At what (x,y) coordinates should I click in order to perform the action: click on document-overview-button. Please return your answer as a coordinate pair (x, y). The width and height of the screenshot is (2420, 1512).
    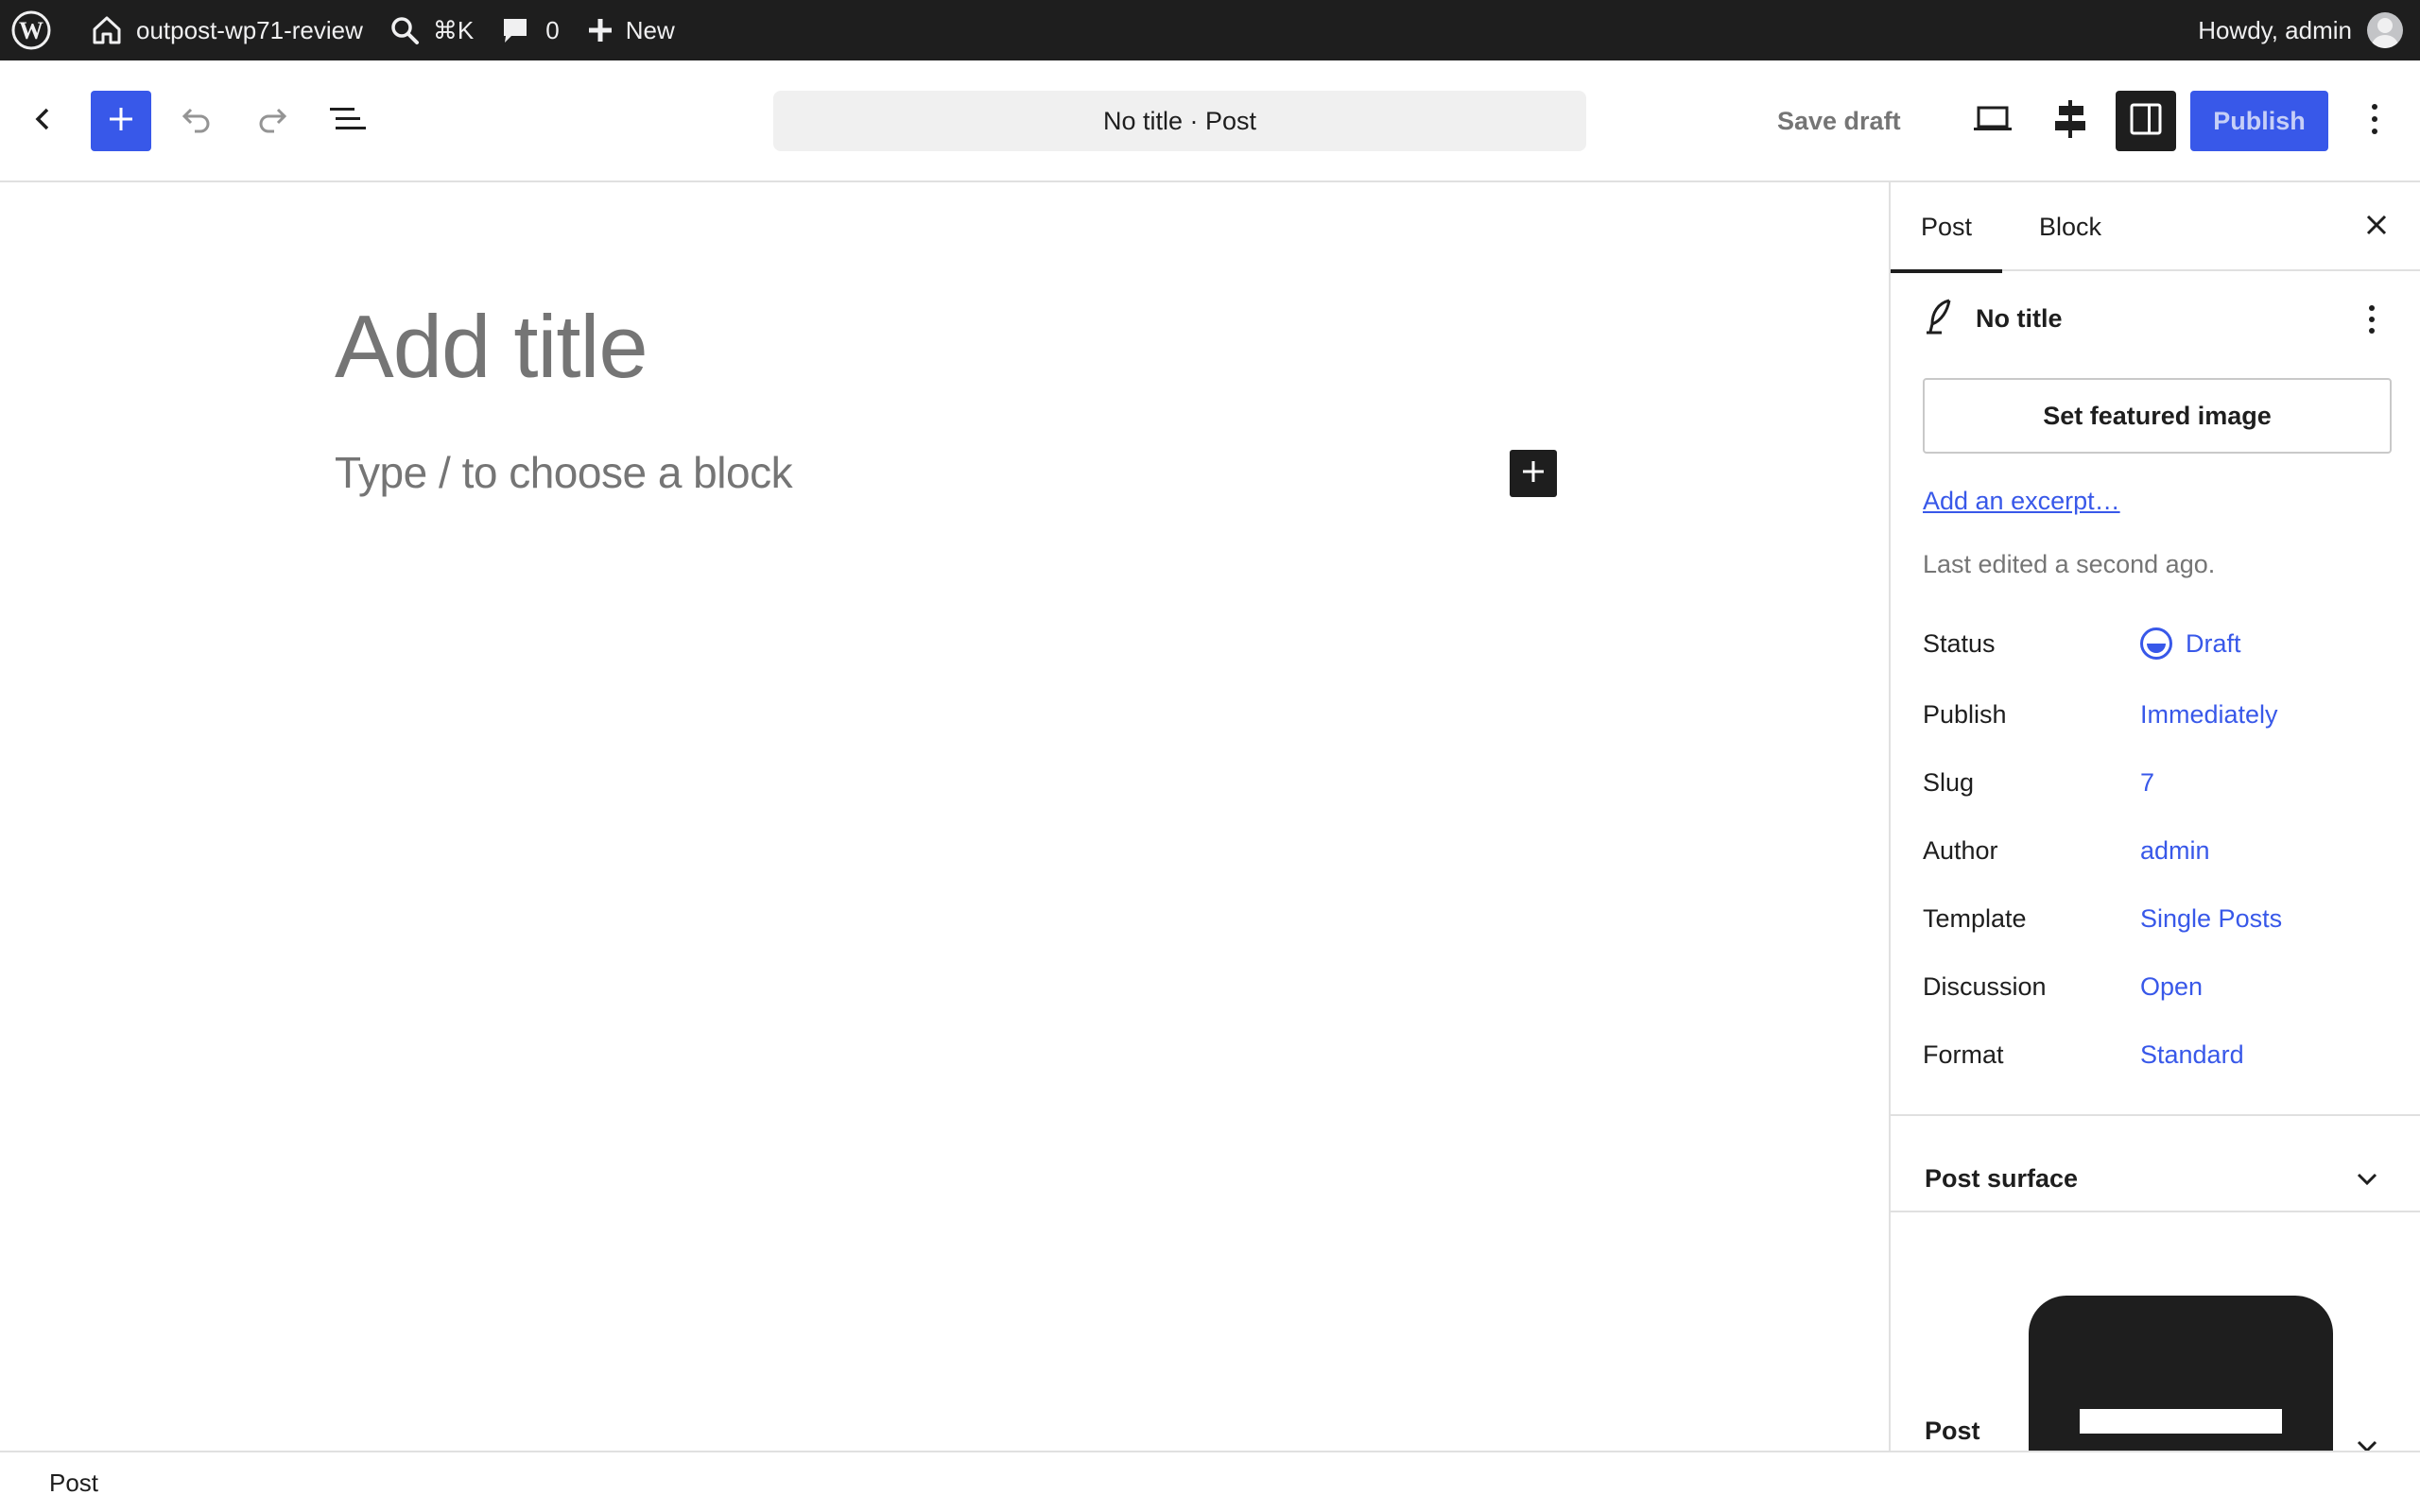
    Looking at the image, I should click on (348, 121).